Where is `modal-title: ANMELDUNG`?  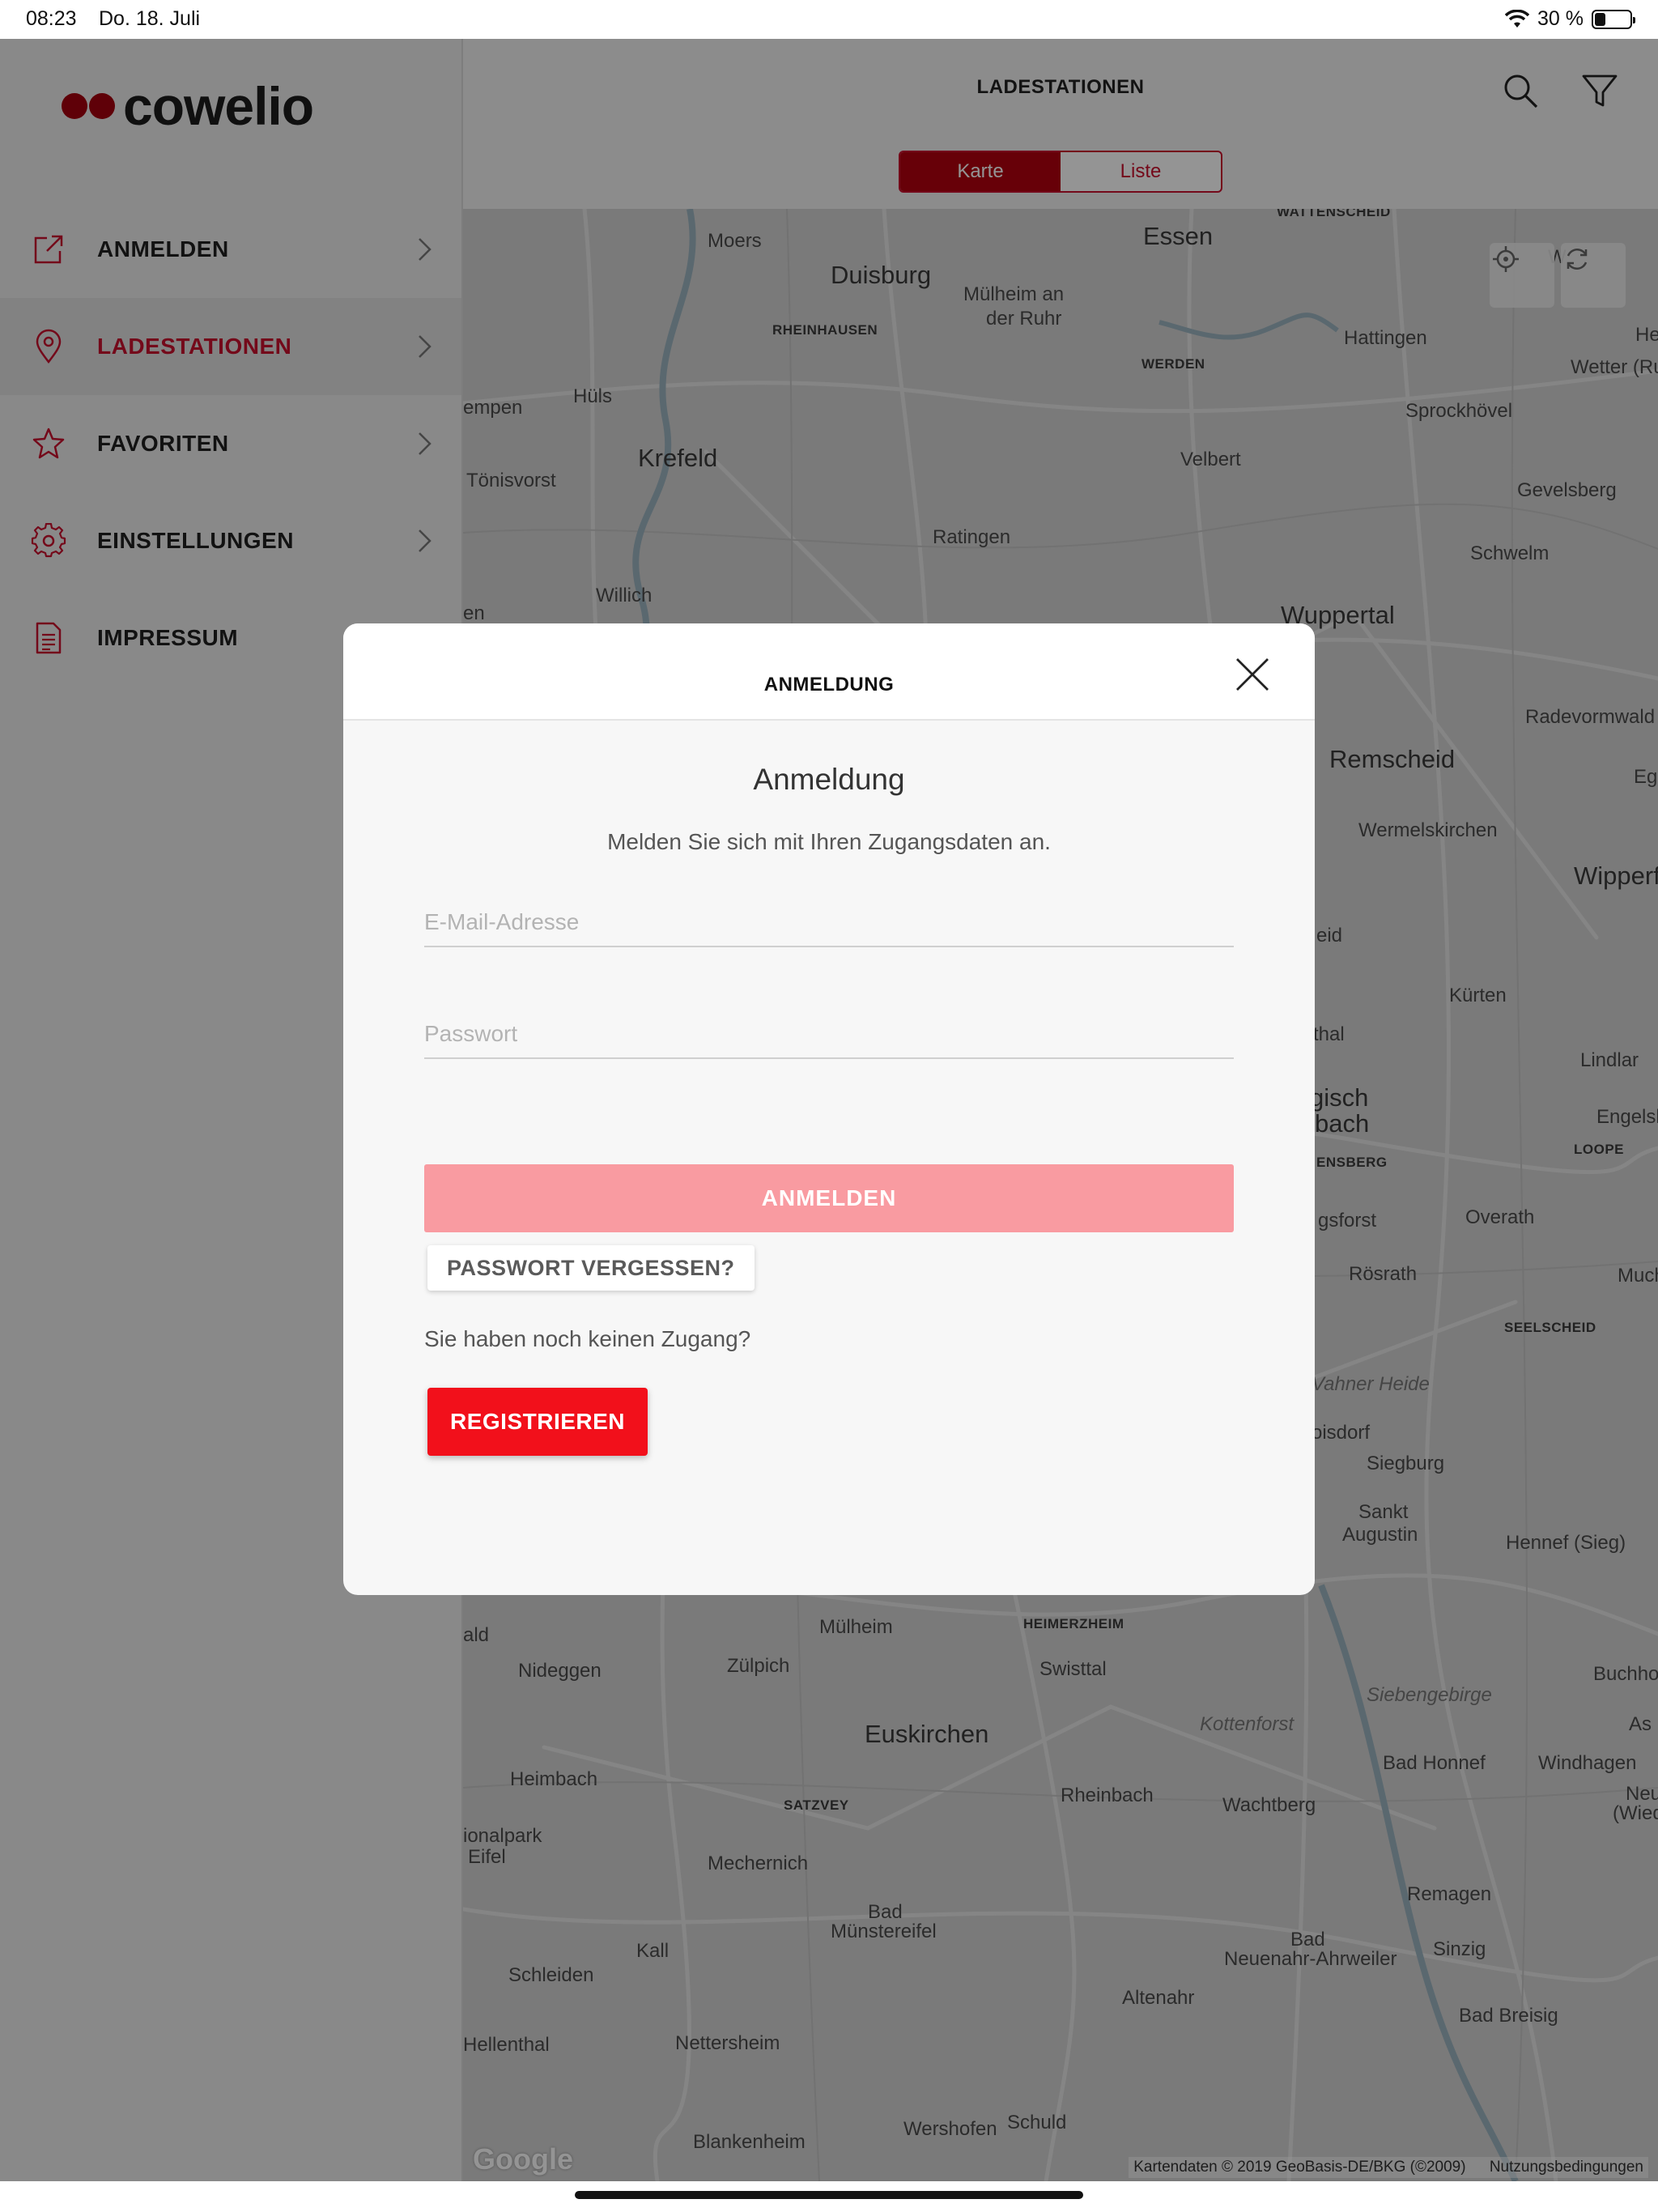 modal-title: ANMELDUNG is located at coordinates (829, 685).